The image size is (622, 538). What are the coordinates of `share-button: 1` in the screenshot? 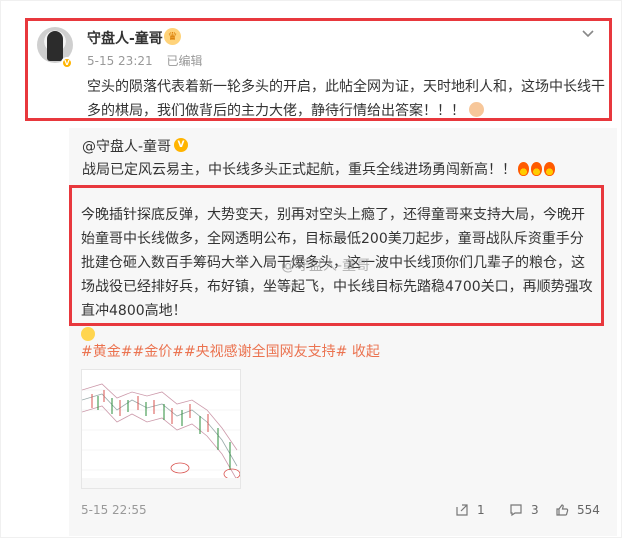 It's located at (470, 510).